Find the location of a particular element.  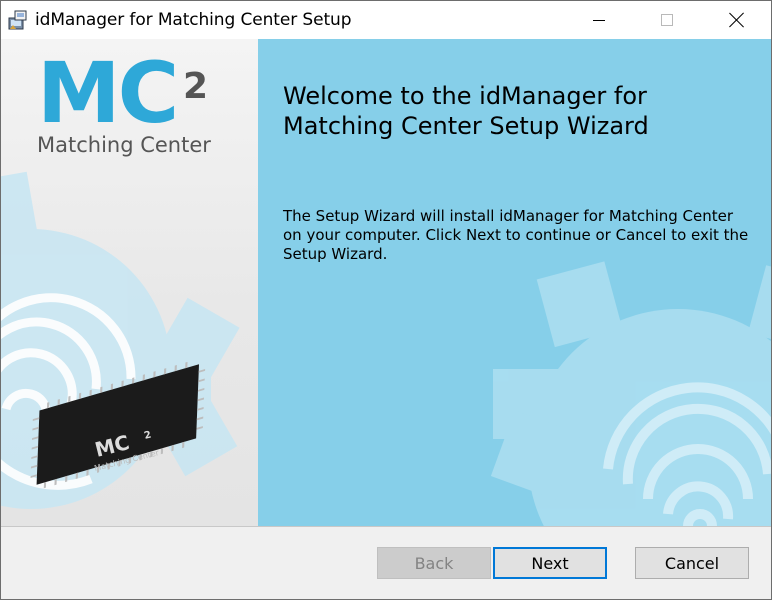

minimize-button is located at coordinates (599, 20).